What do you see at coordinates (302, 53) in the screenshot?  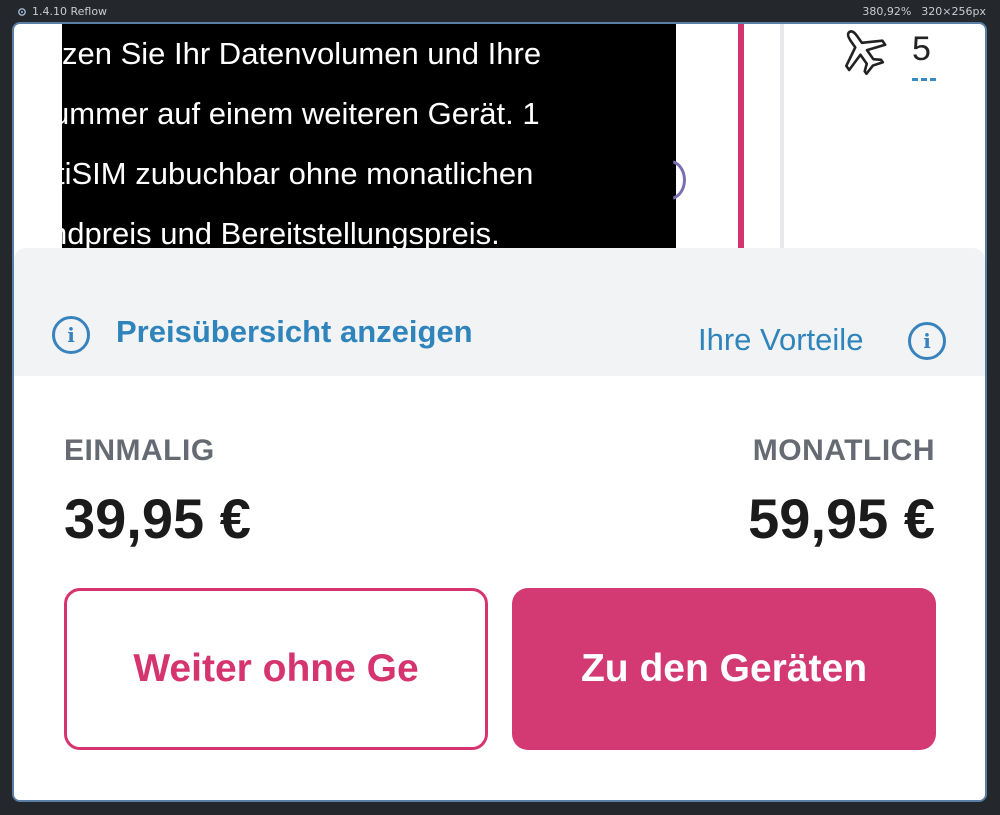 I see `overlay-line: zen Sie Ihr Datenvolumen und Ihre` at bounding box center [302, 53].